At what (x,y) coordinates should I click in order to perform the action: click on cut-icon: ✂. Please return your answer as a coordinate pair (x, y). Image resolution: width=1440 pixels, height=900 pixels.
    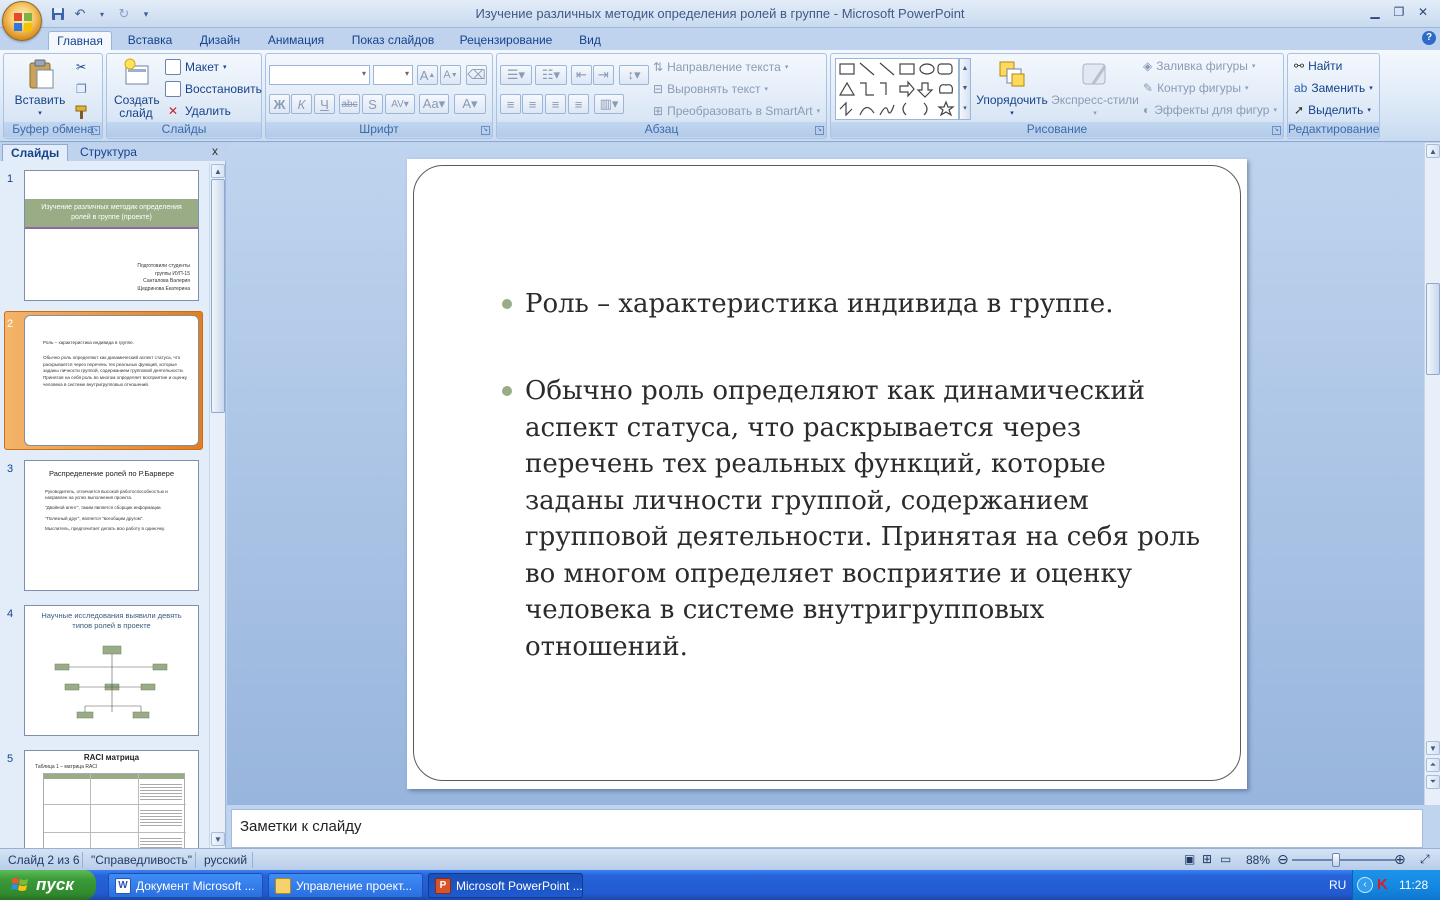
    Looking at the image, I should click on (81, 67).